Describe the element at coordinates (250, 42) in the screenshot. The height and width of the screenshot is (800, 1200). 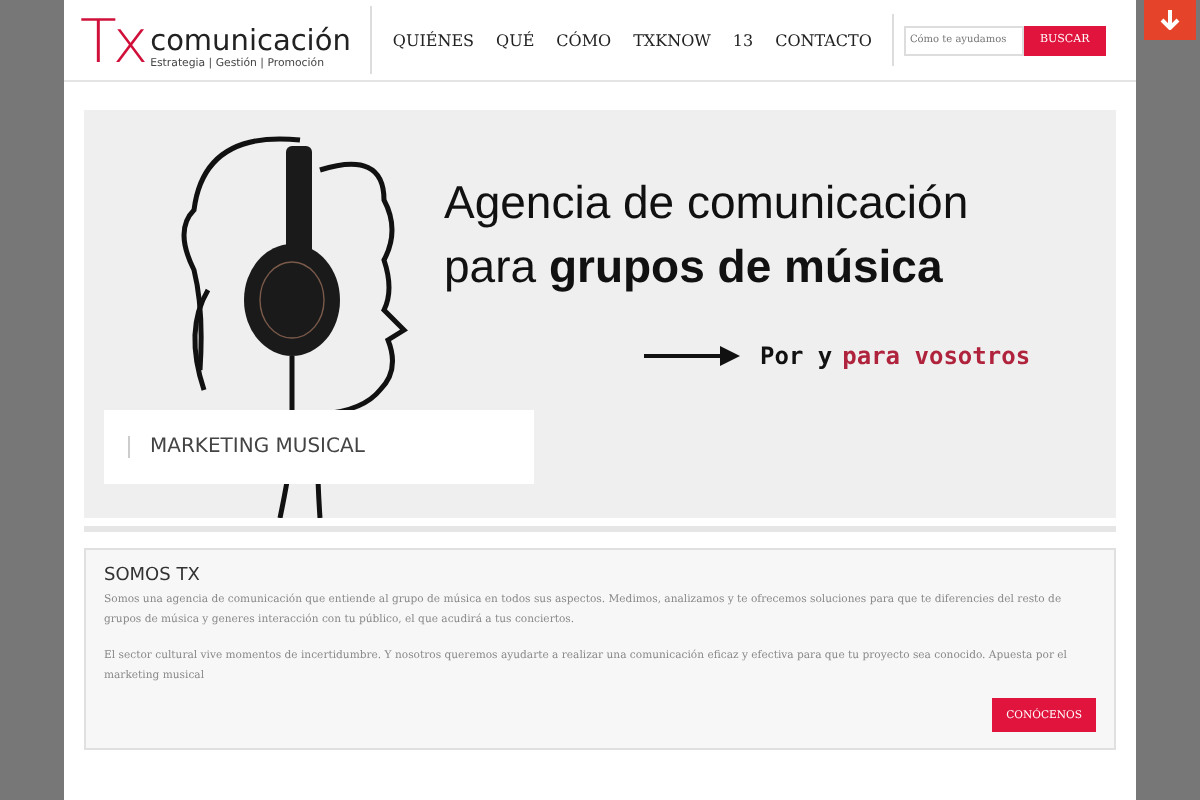
I see `logo-name: comunicación` at that location.